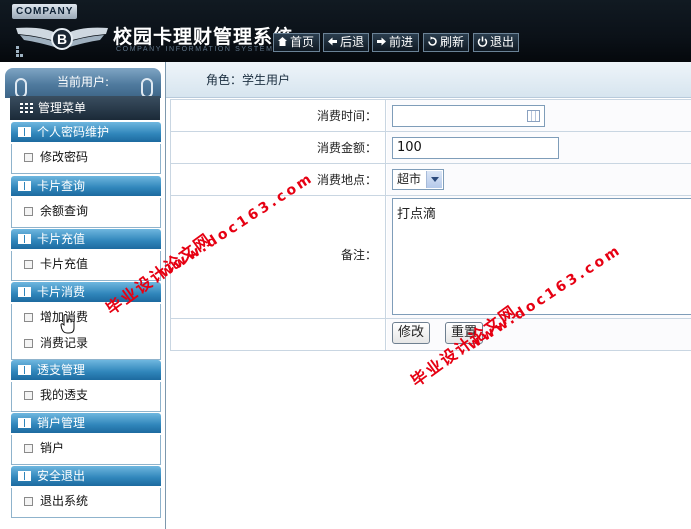  What do you see at coordinates (541, 256) in the screenshot?
I see `note-textarea: 打点滴` at bounding box center [541, 256].